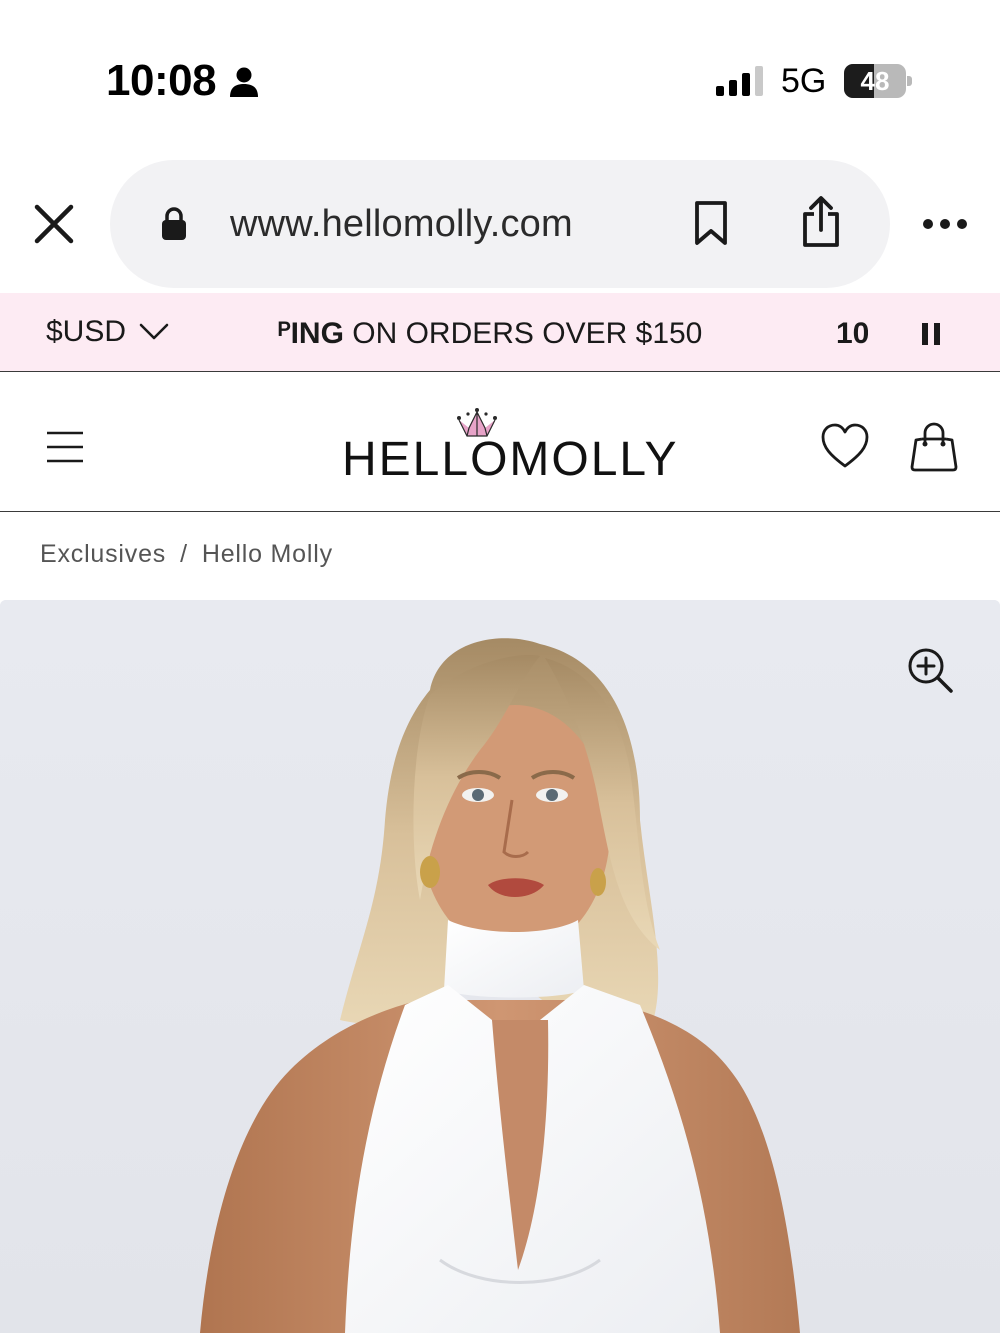 The image size is (1000, 1333). I want to click on promo-next-message: 10, so click(852, 333).